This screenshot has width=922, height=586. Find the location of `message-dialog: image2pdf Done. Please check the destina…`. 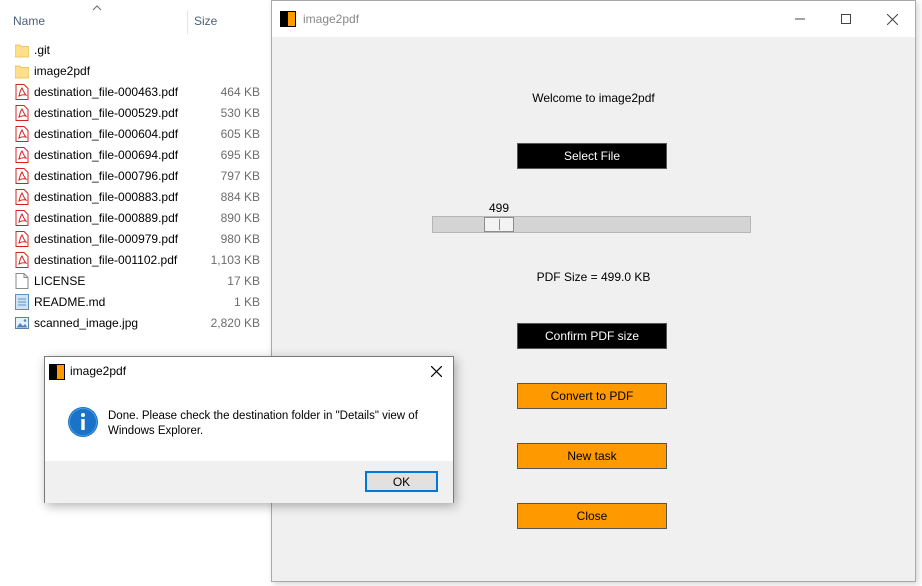

message-dialog: image2pdf Done. Please check the destina… is located at coordinates (249, 429).